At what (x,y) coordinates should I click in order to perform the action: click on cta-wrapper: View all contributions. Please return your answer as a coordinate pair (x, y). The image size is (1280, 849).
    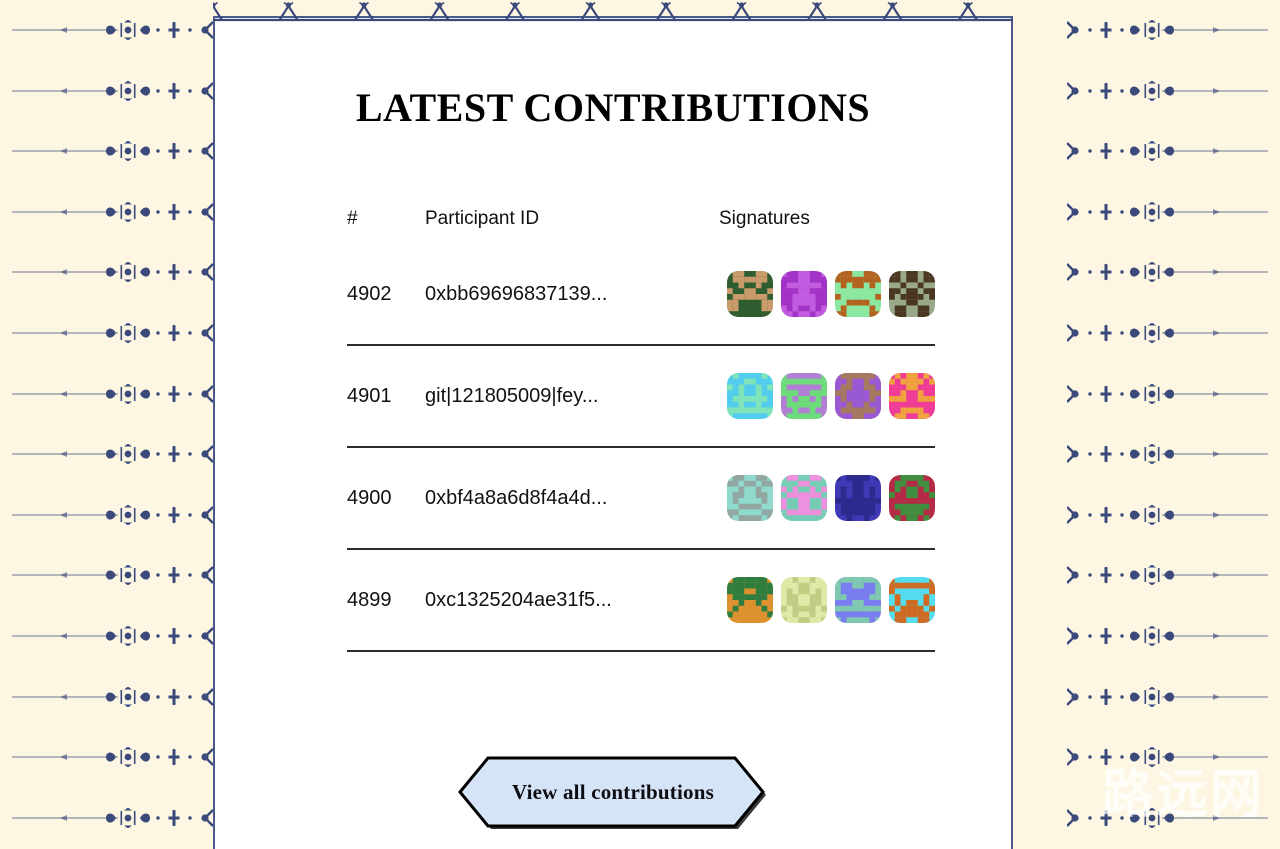
    Looking at the image, I should click on (613, 792).